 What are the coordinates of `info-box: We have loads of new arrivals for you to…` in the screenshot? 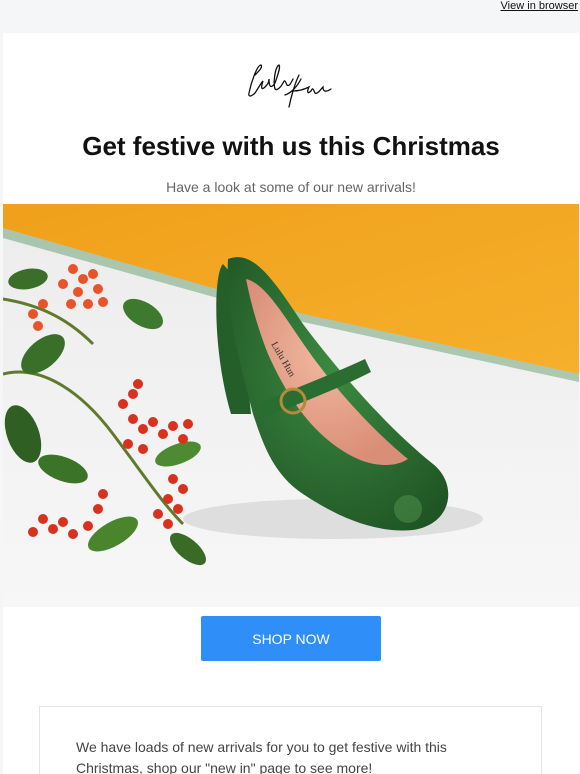 It's located at (290, 740).